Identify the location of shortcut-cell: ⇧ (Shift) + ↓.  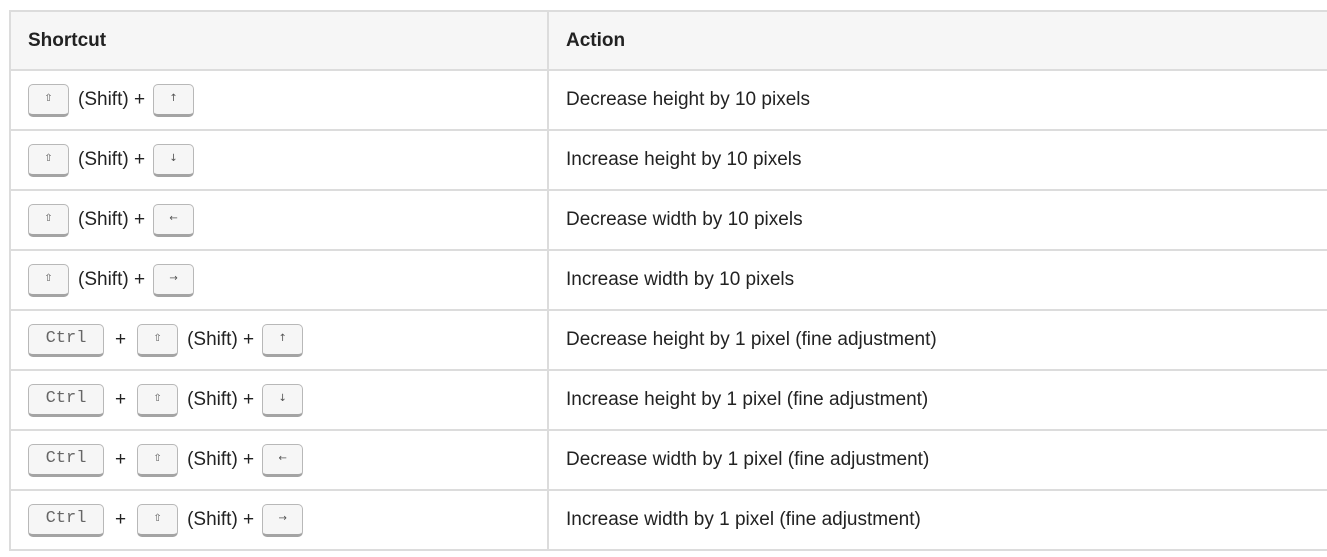
(279, 160).